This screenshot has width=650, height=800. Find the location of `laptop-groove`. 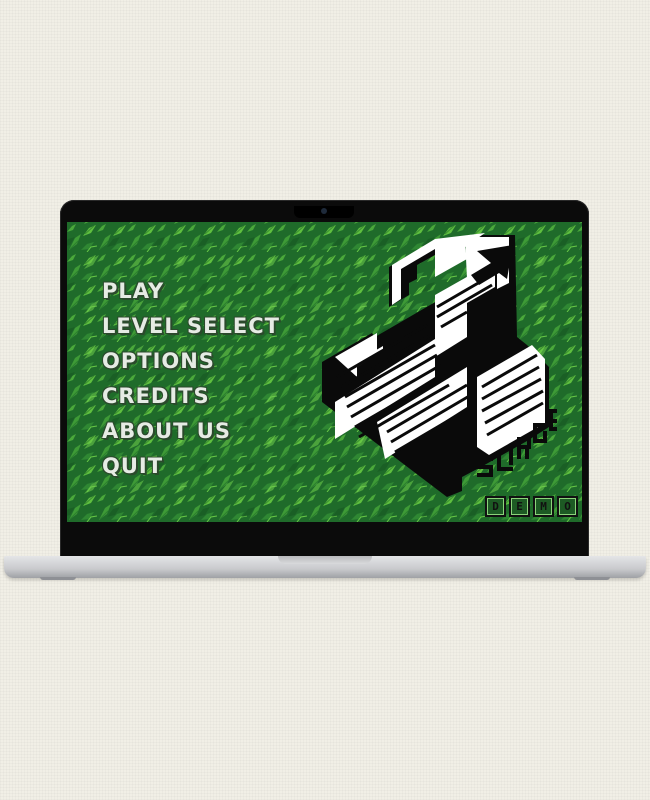

laptop-groove is located at coordinates (325, 560).